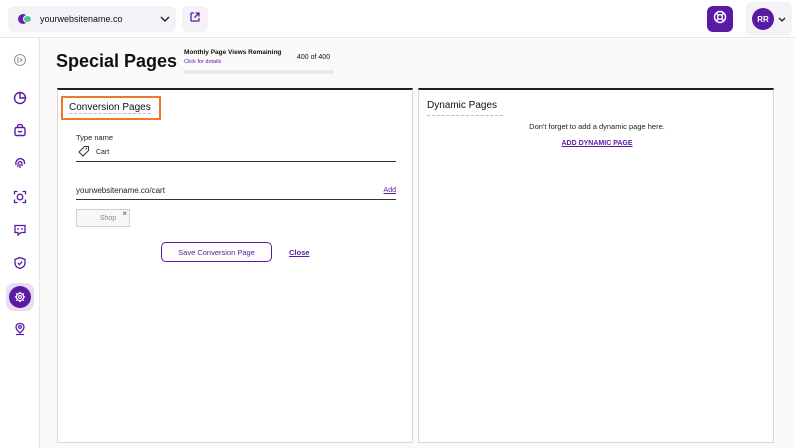  I want to click on sidebar-item-collapse, so click(20, 62).